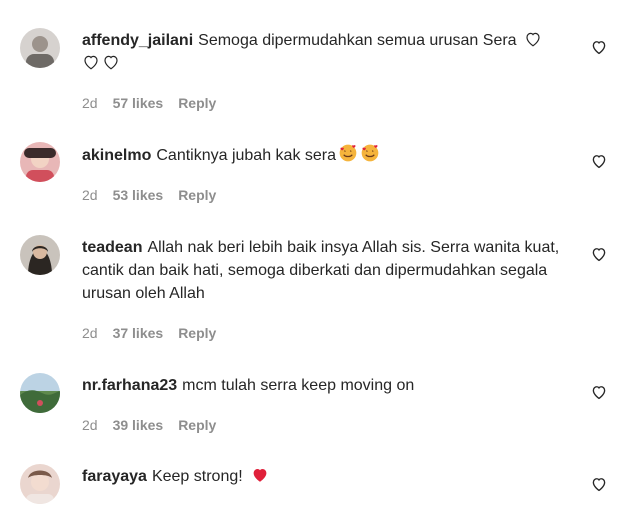 The height and width of the screenshot is (507, 622). Describe the element at coordinates (138, 425) in the screenshot. I see `likes-count: 39 likes` at that location.